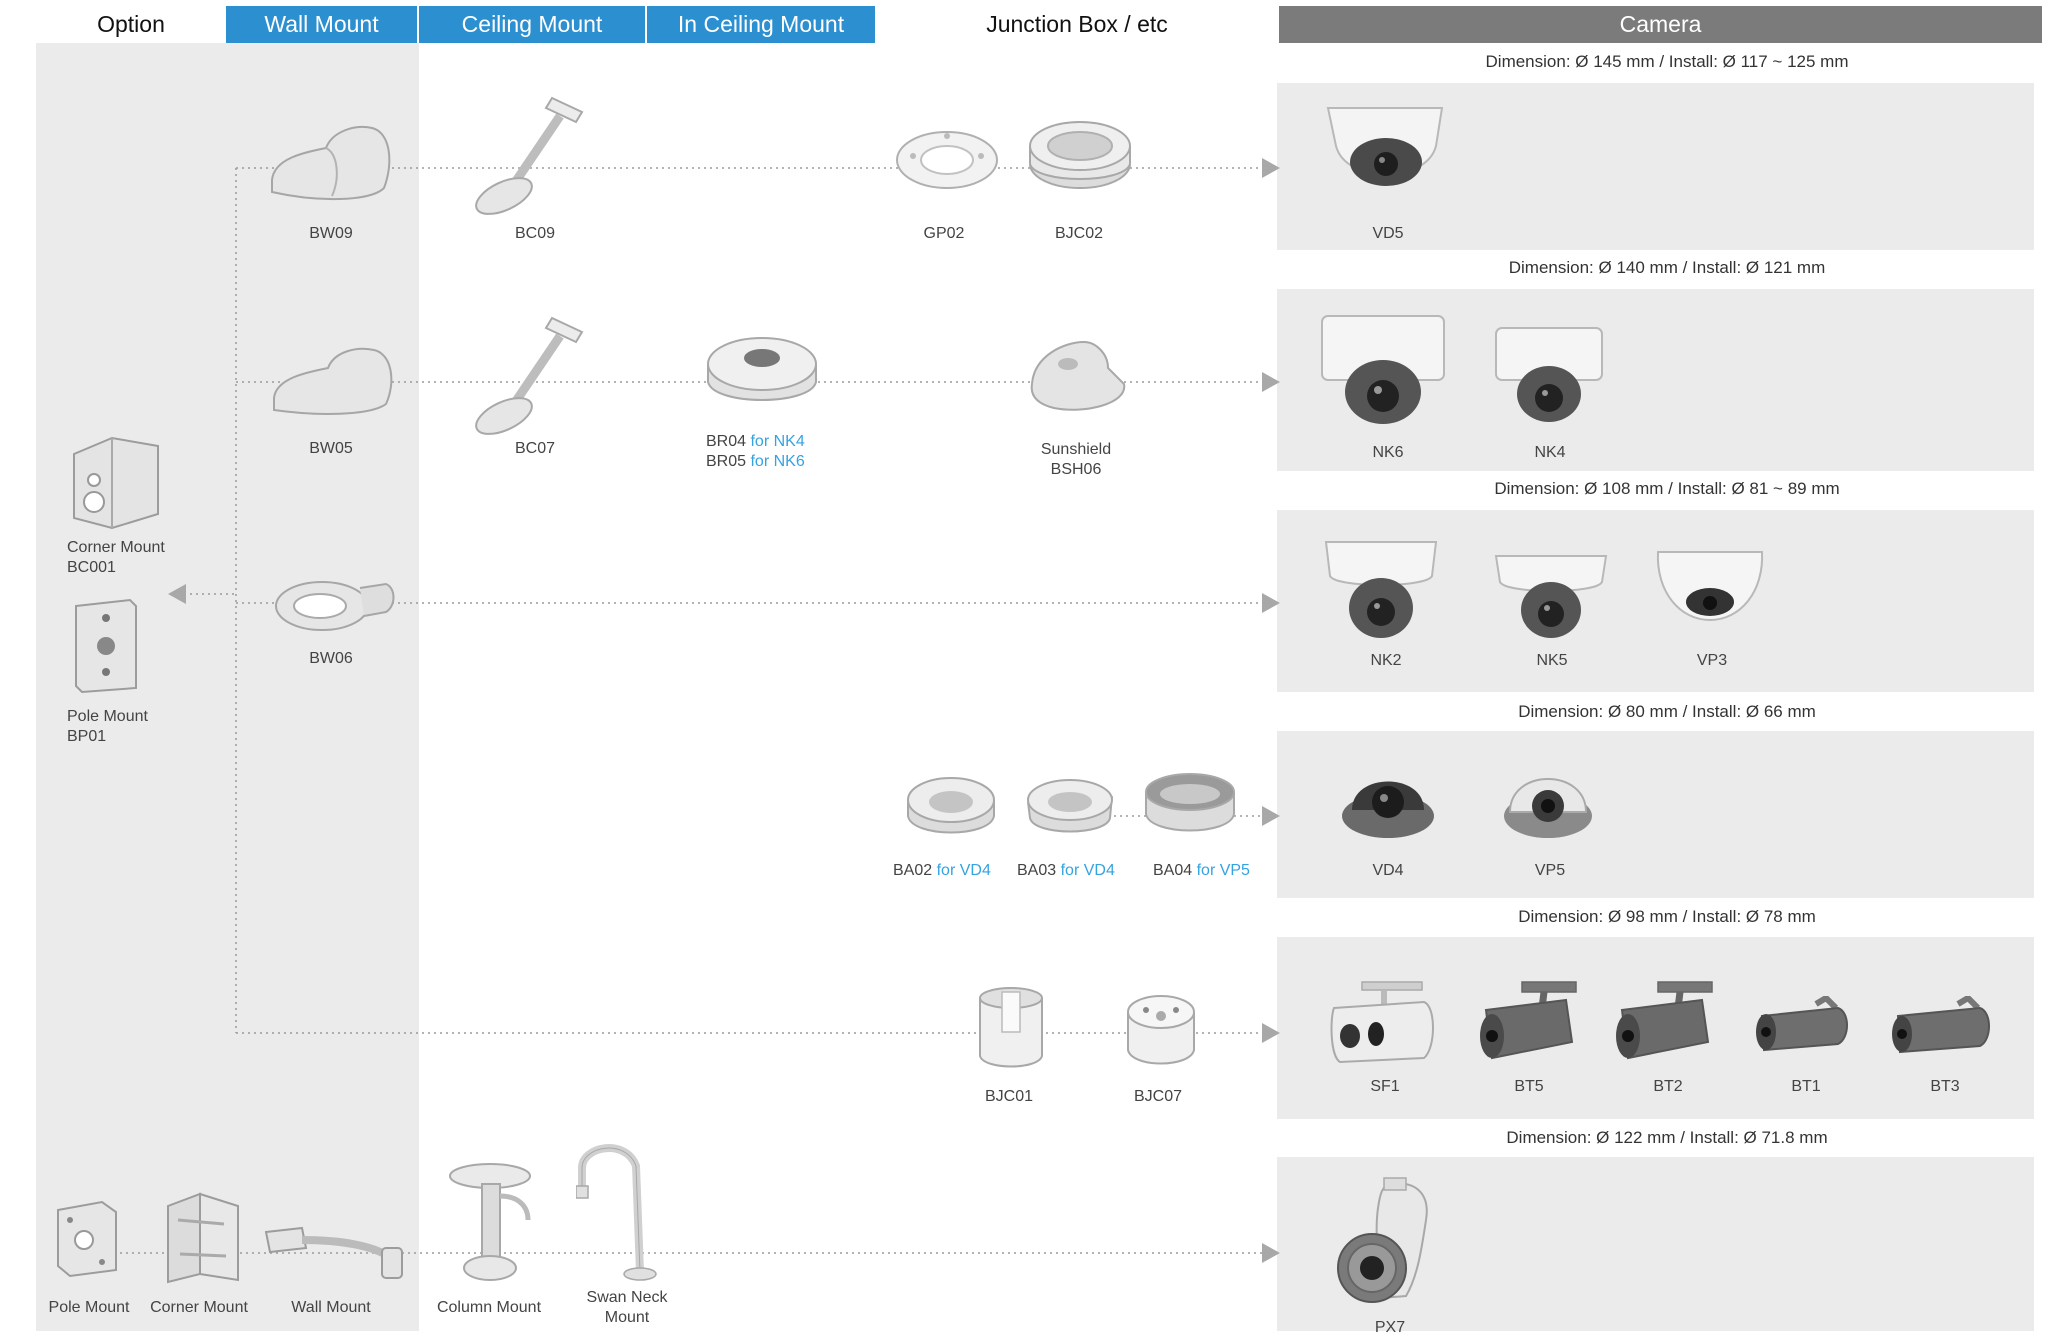 Image resolution: width=2054 pixels, height=1338 pixels. I want to click on camera-sf1-label: SF1, so click(1385, 1086).